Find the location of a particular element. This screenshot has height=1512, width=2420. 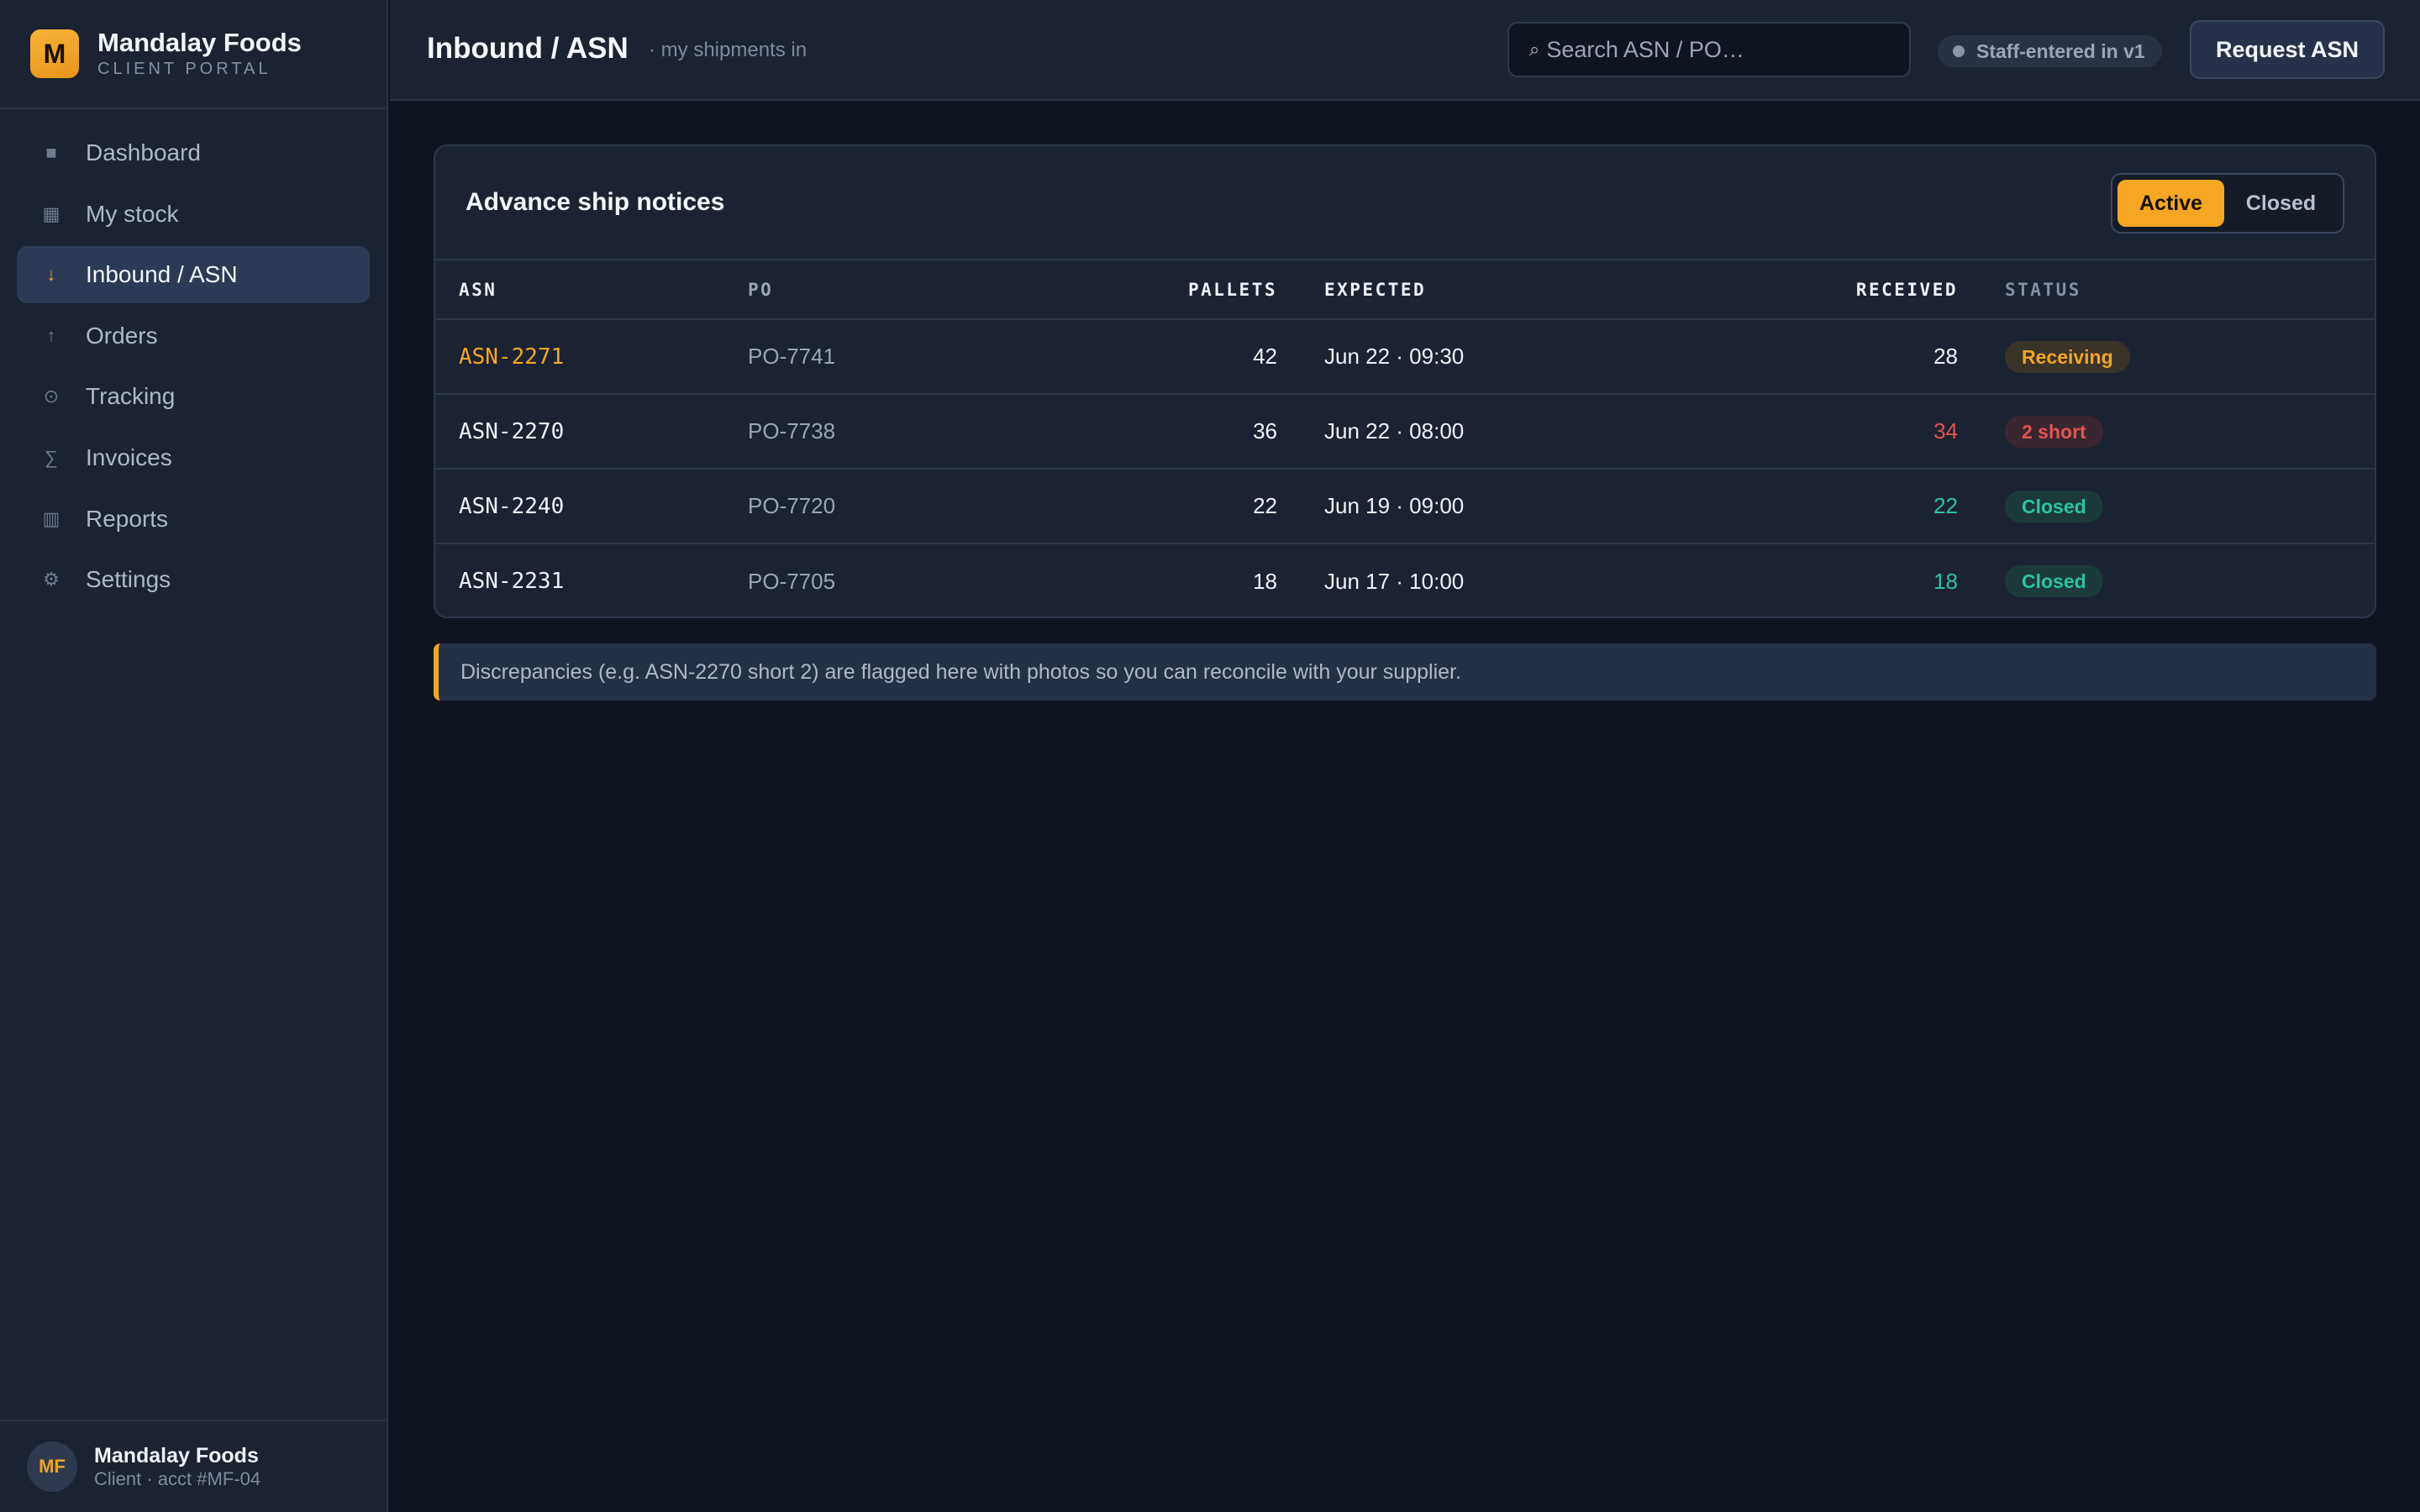

brand-logo: M is located at coordinates (54, 53).